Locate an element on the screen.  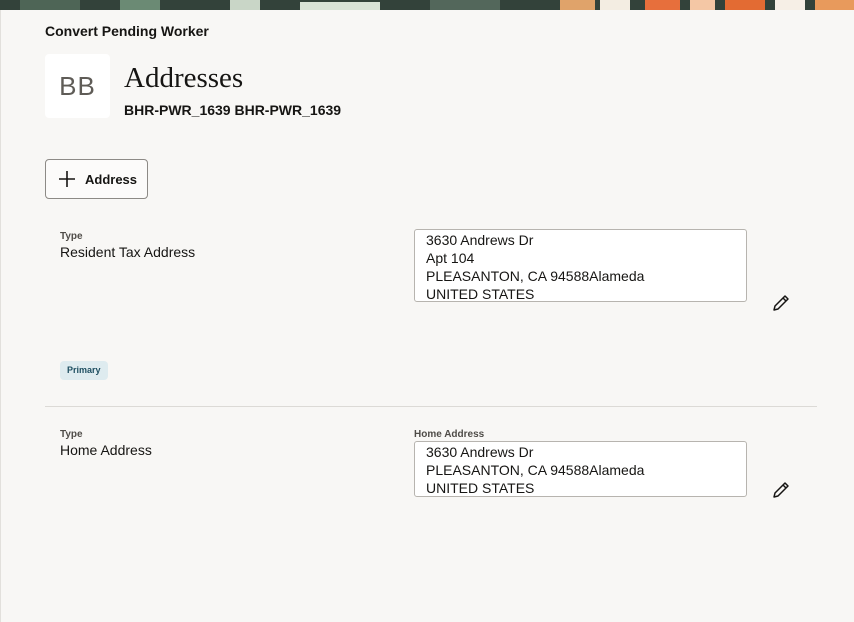
primary-badge: Primary is located at coordinates (84, 370).